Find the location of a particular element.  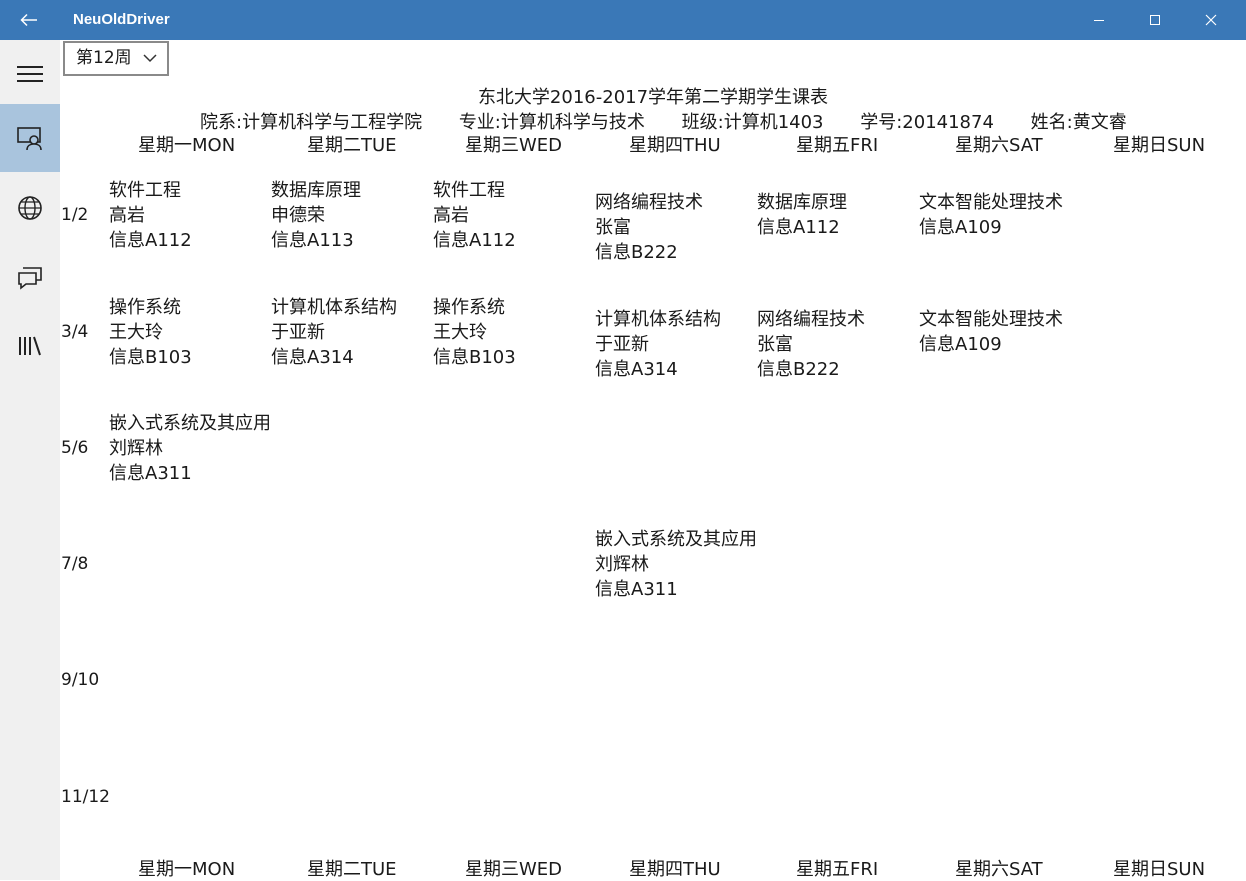

minimize-icon is located at coordinates (1099, 20).